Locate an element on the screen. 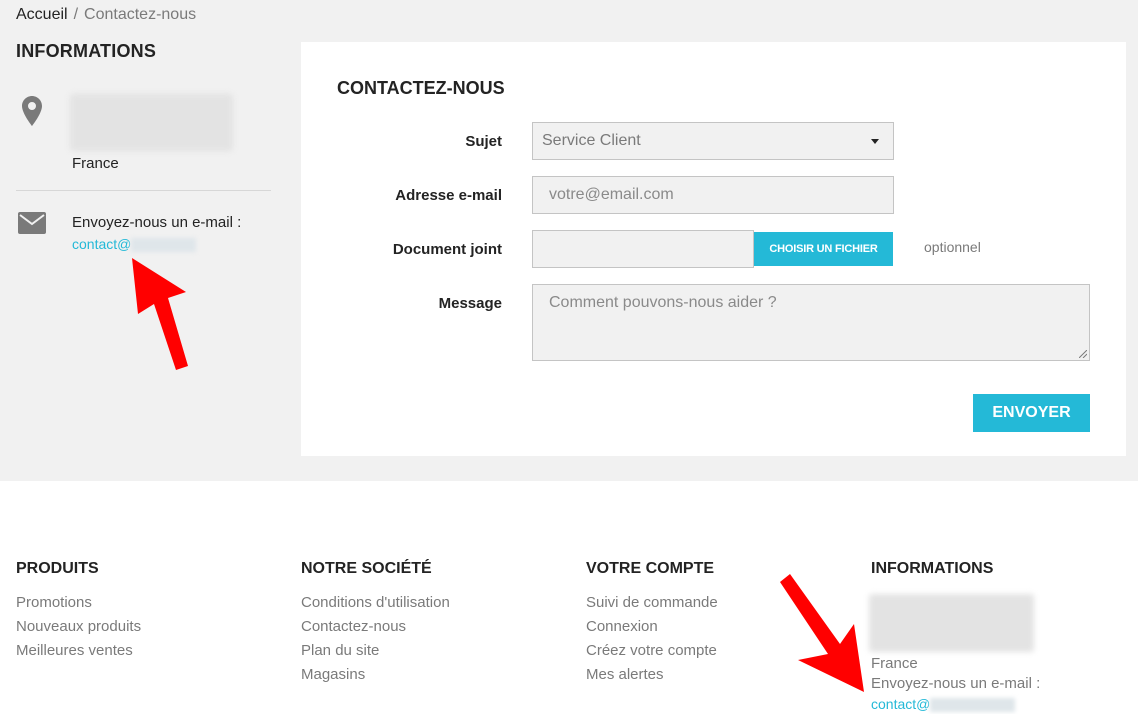  footer-redacted-domain is located at coordinates (973, 705).